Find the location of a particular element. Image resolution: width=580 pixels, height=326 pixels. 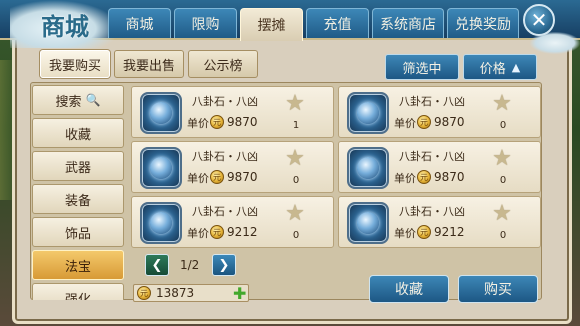

add-currency-icon: ✚ is located at coordinates (239, 293).